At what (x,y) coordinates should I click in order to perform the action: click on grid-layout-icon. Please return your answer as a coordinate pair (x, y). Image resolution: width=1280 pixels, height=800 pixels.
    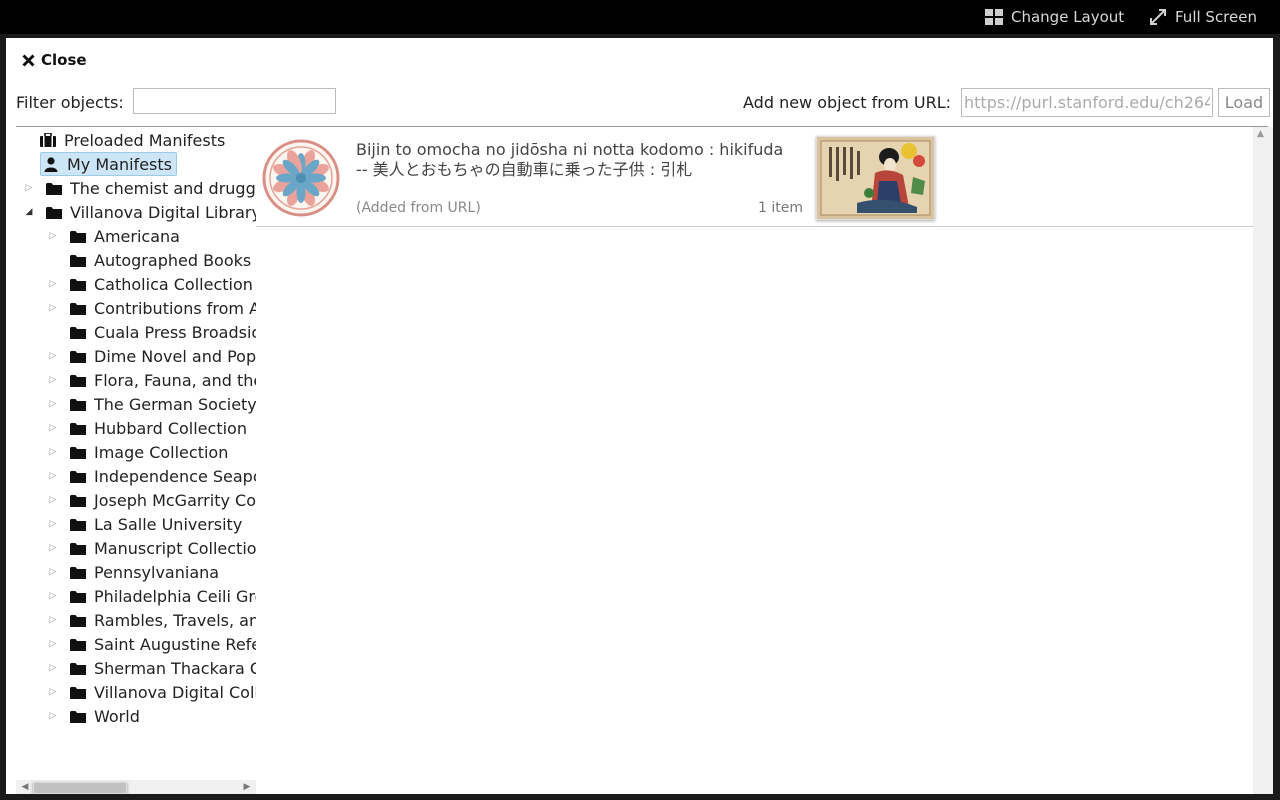
    Looking at the image, I should click on (994, 17).